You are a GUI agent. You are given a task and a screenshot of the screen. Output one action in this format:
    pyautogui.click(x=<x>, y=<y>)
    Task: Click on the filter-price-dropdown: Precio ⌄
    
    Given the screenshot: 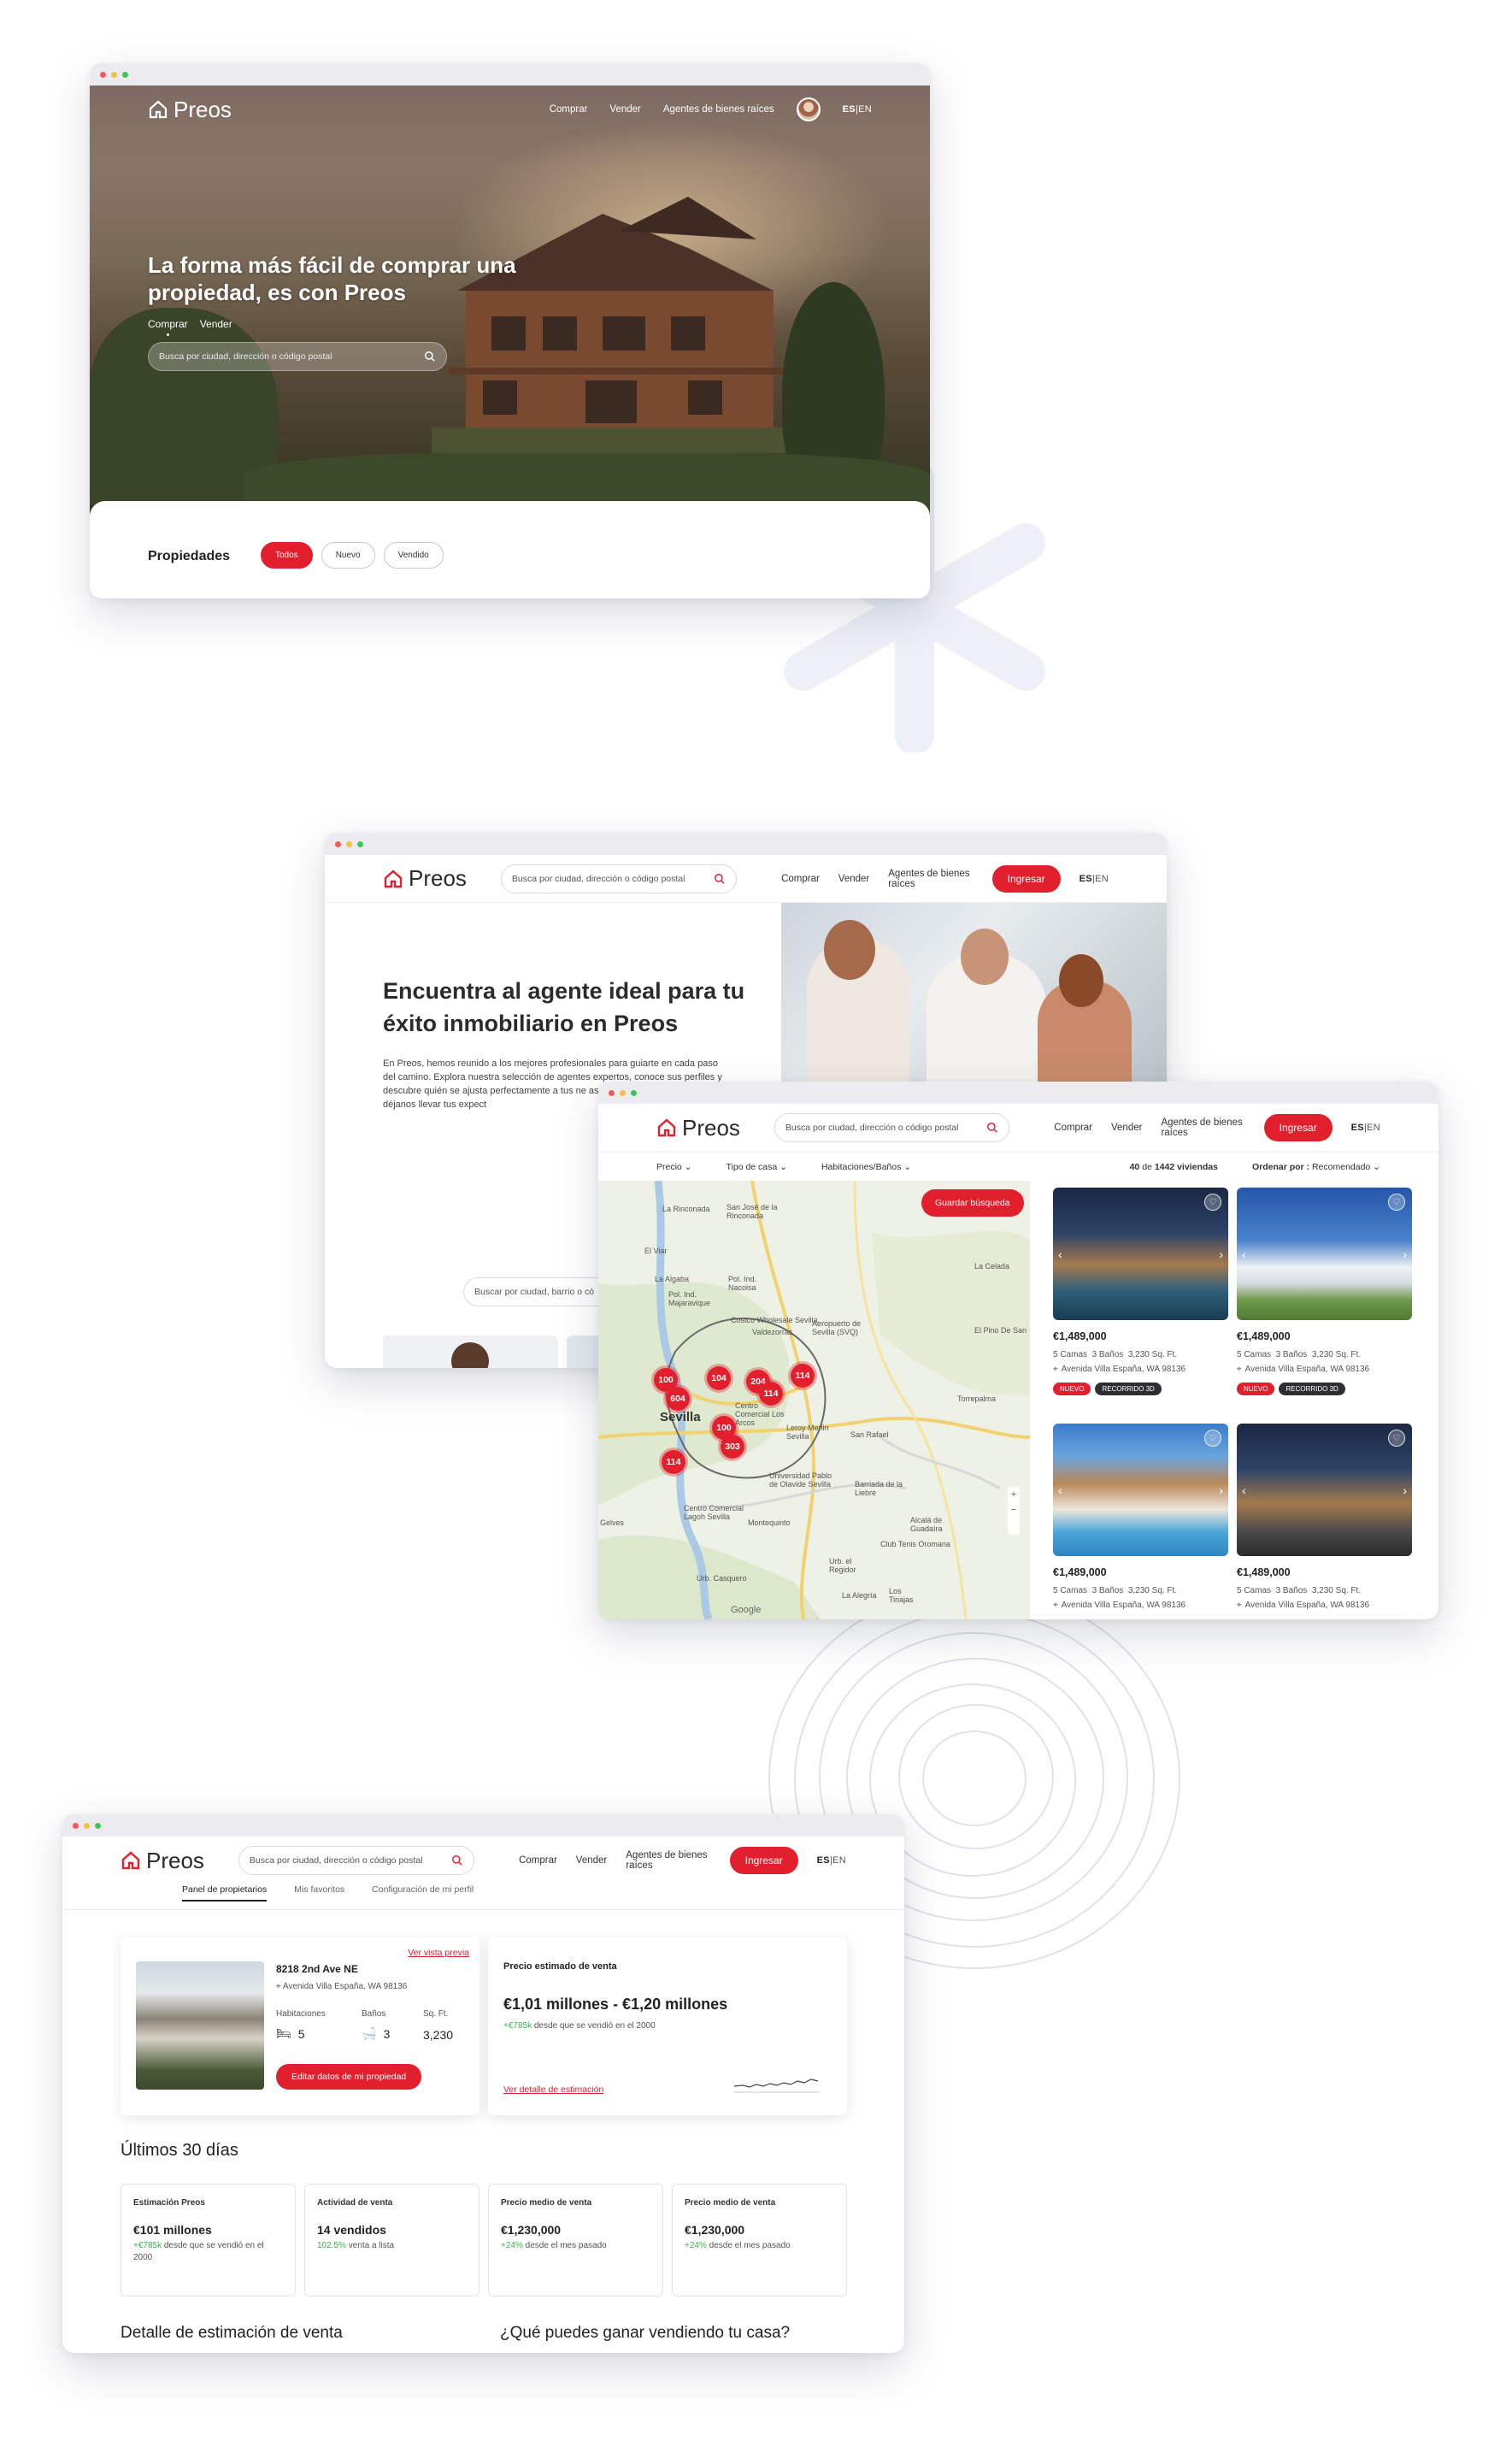 What is the action you would take?
    pyautogui.click(x=674, y=1167)
    